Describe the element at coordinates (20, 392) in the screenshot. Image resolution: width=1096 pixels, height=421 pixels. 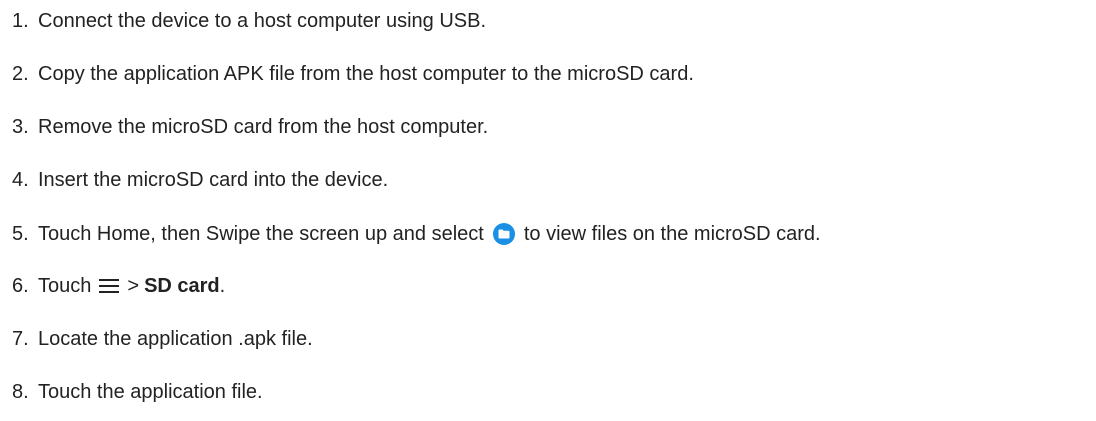
I see `step-number: 8.` at that location.